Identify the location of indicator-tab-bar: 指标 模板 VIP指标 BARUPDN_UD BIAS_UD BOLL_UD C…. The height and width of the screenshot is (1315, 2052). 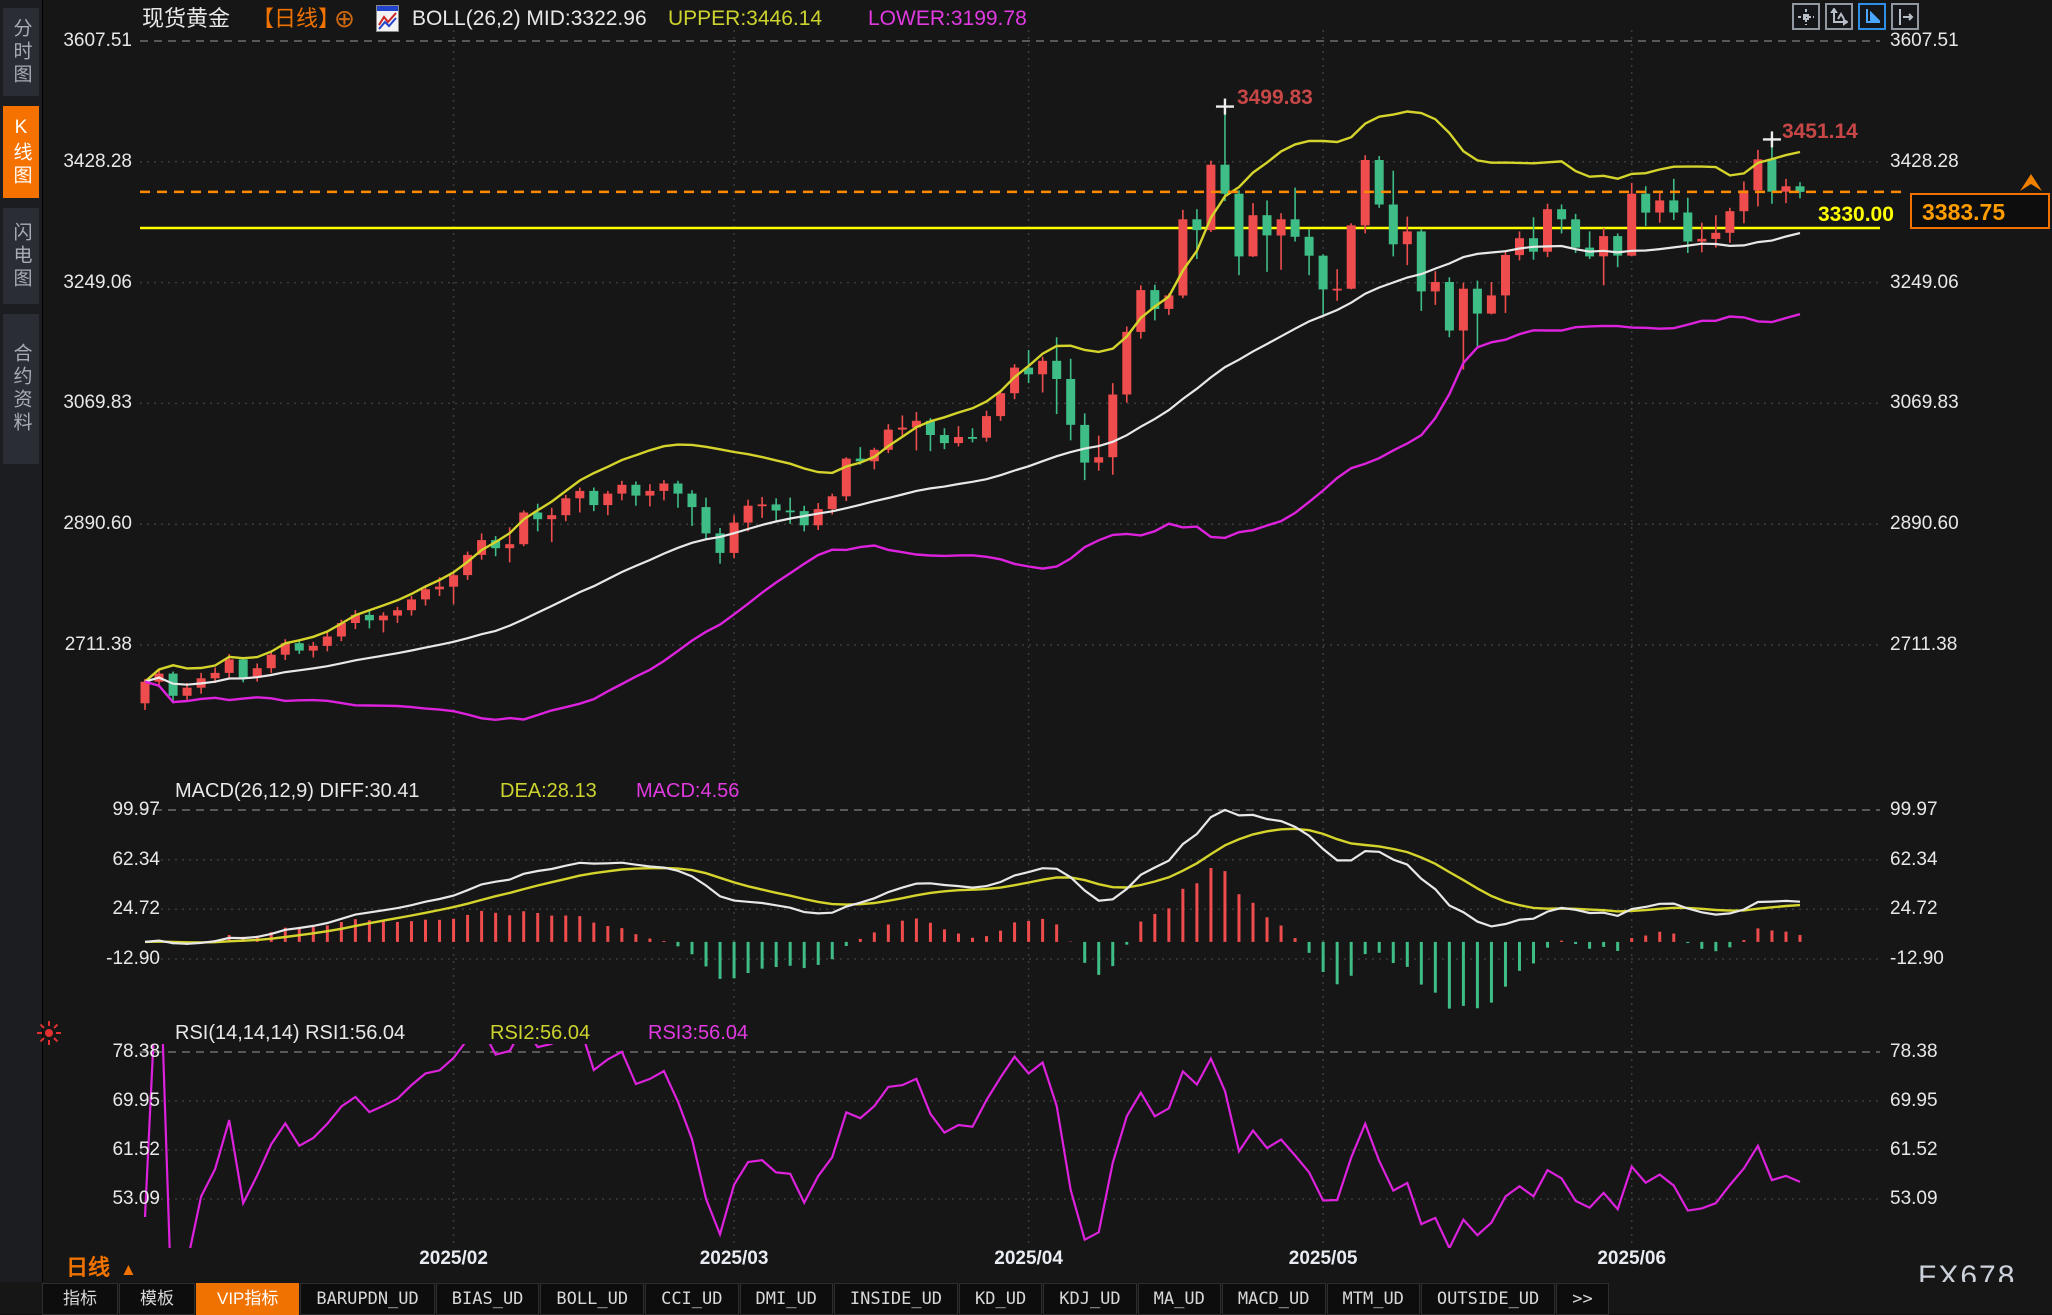
(1047, 1298).